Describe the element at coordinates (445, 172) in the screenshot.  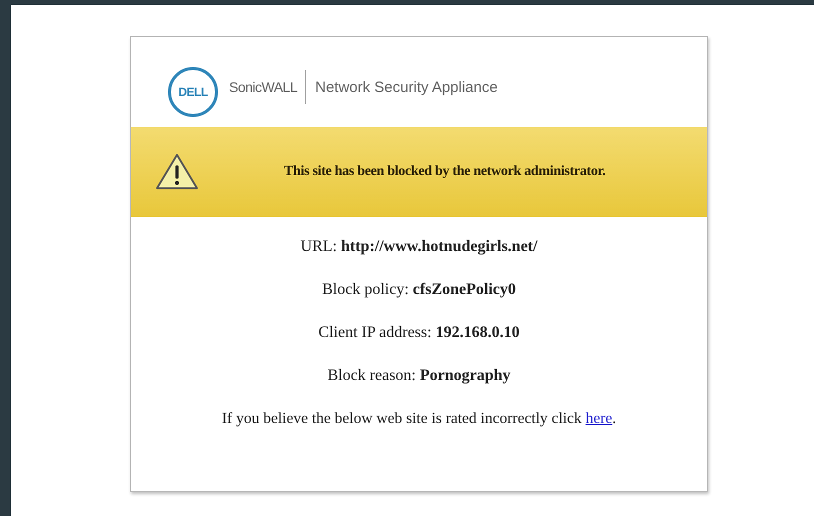
I see `blocked-message: This site has been blocked by the network administrator.` at that location.